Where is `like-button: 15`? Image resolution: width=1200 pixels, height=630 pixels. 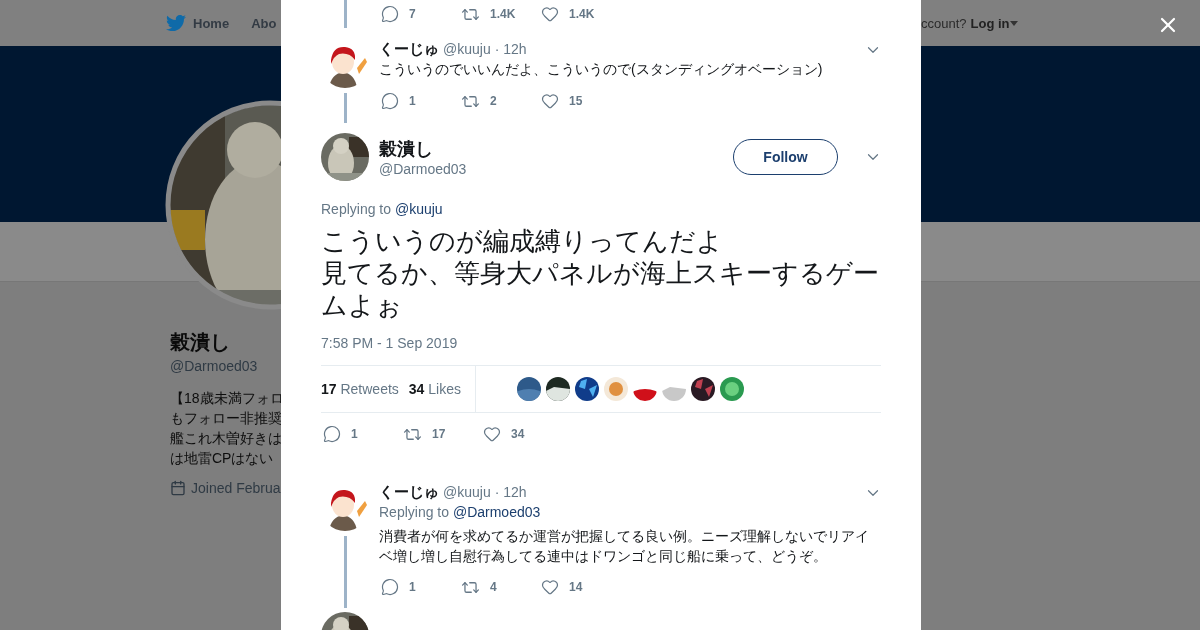
like-button: 15 is located at coordinates (579, 101).